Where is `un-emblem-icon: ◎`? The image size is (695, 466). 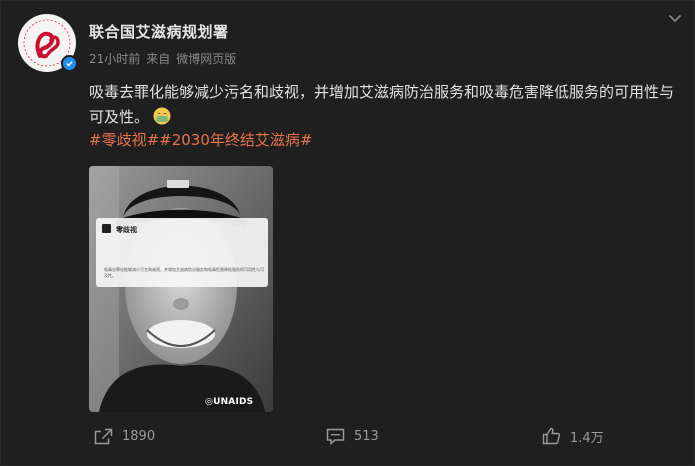 un-emblem-icon: ◎ is located at coordinates (209, 402).